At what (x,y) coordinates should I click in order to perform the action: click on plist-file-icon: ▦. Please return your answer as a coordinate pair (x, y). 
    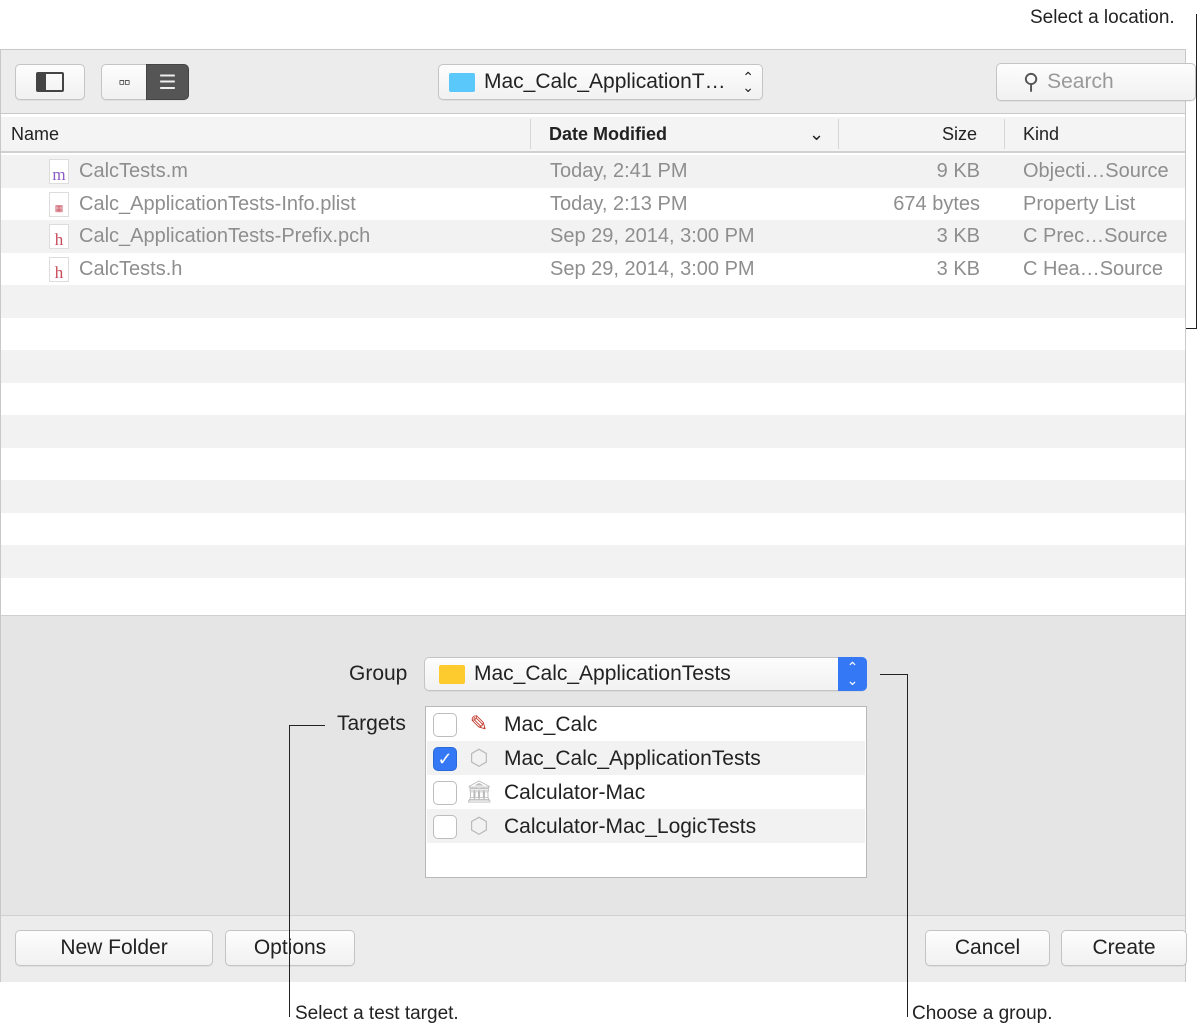
    Looking at the image, I should click on (59, 204).